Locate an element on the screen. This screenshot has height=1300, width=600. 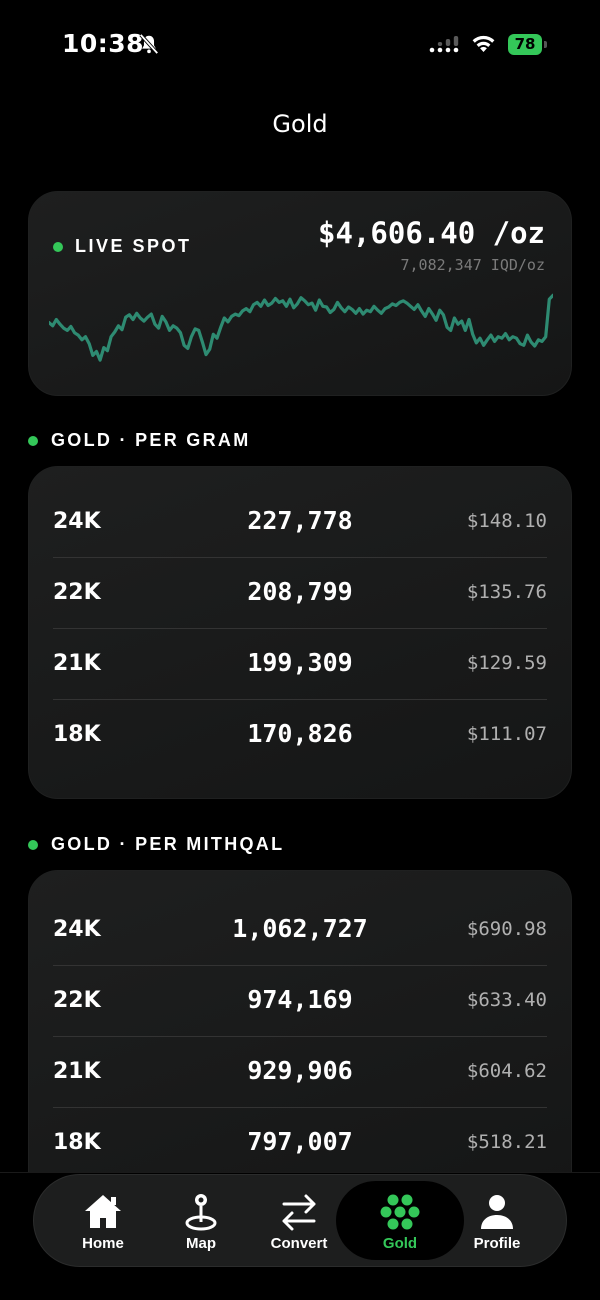
profile-icon is located at coordinates (497, 1212).